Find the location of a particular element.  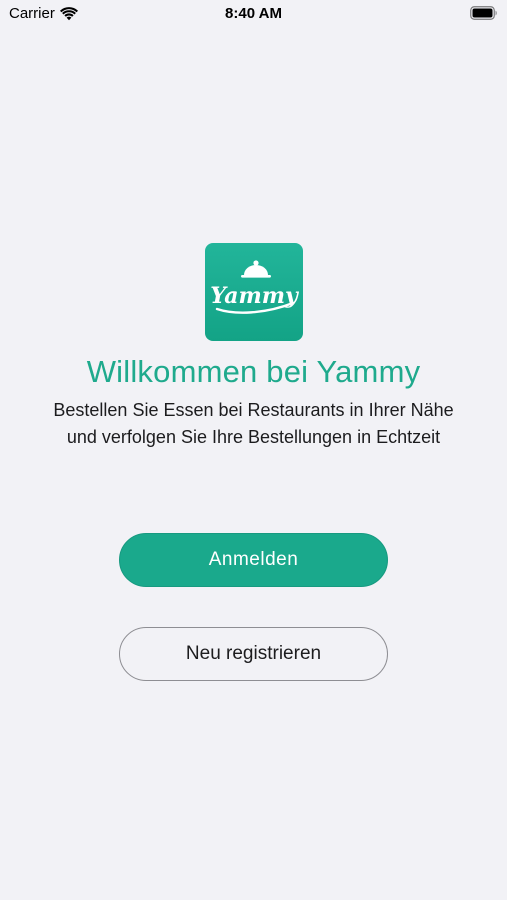

status-bar: Carrier 8:40 AM is located at coordinates (253, 15).